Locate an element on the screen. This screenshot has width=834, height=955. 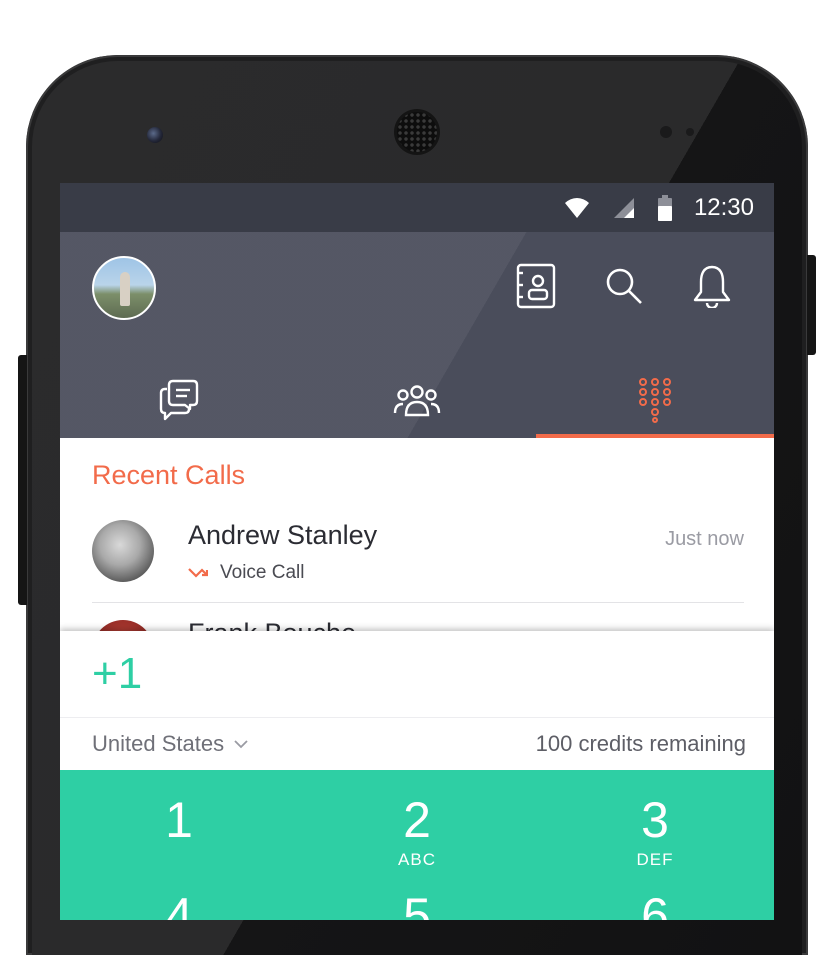
tab-dialpad is located at coordinates (655, 400).